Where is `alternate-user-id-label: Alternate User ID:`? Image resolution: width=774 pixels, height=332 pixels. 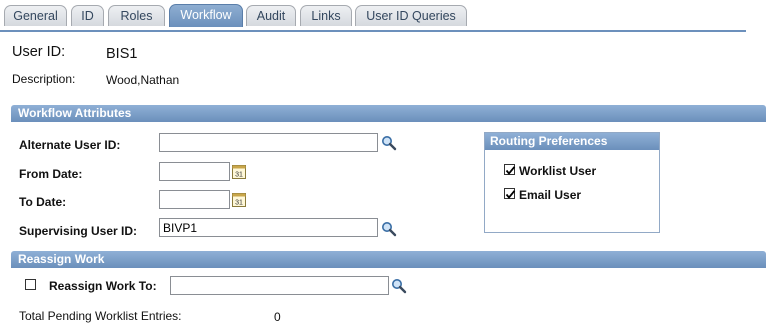
alternate-user-id-label: Alternate User ID: is located at coordinates (70, 145).